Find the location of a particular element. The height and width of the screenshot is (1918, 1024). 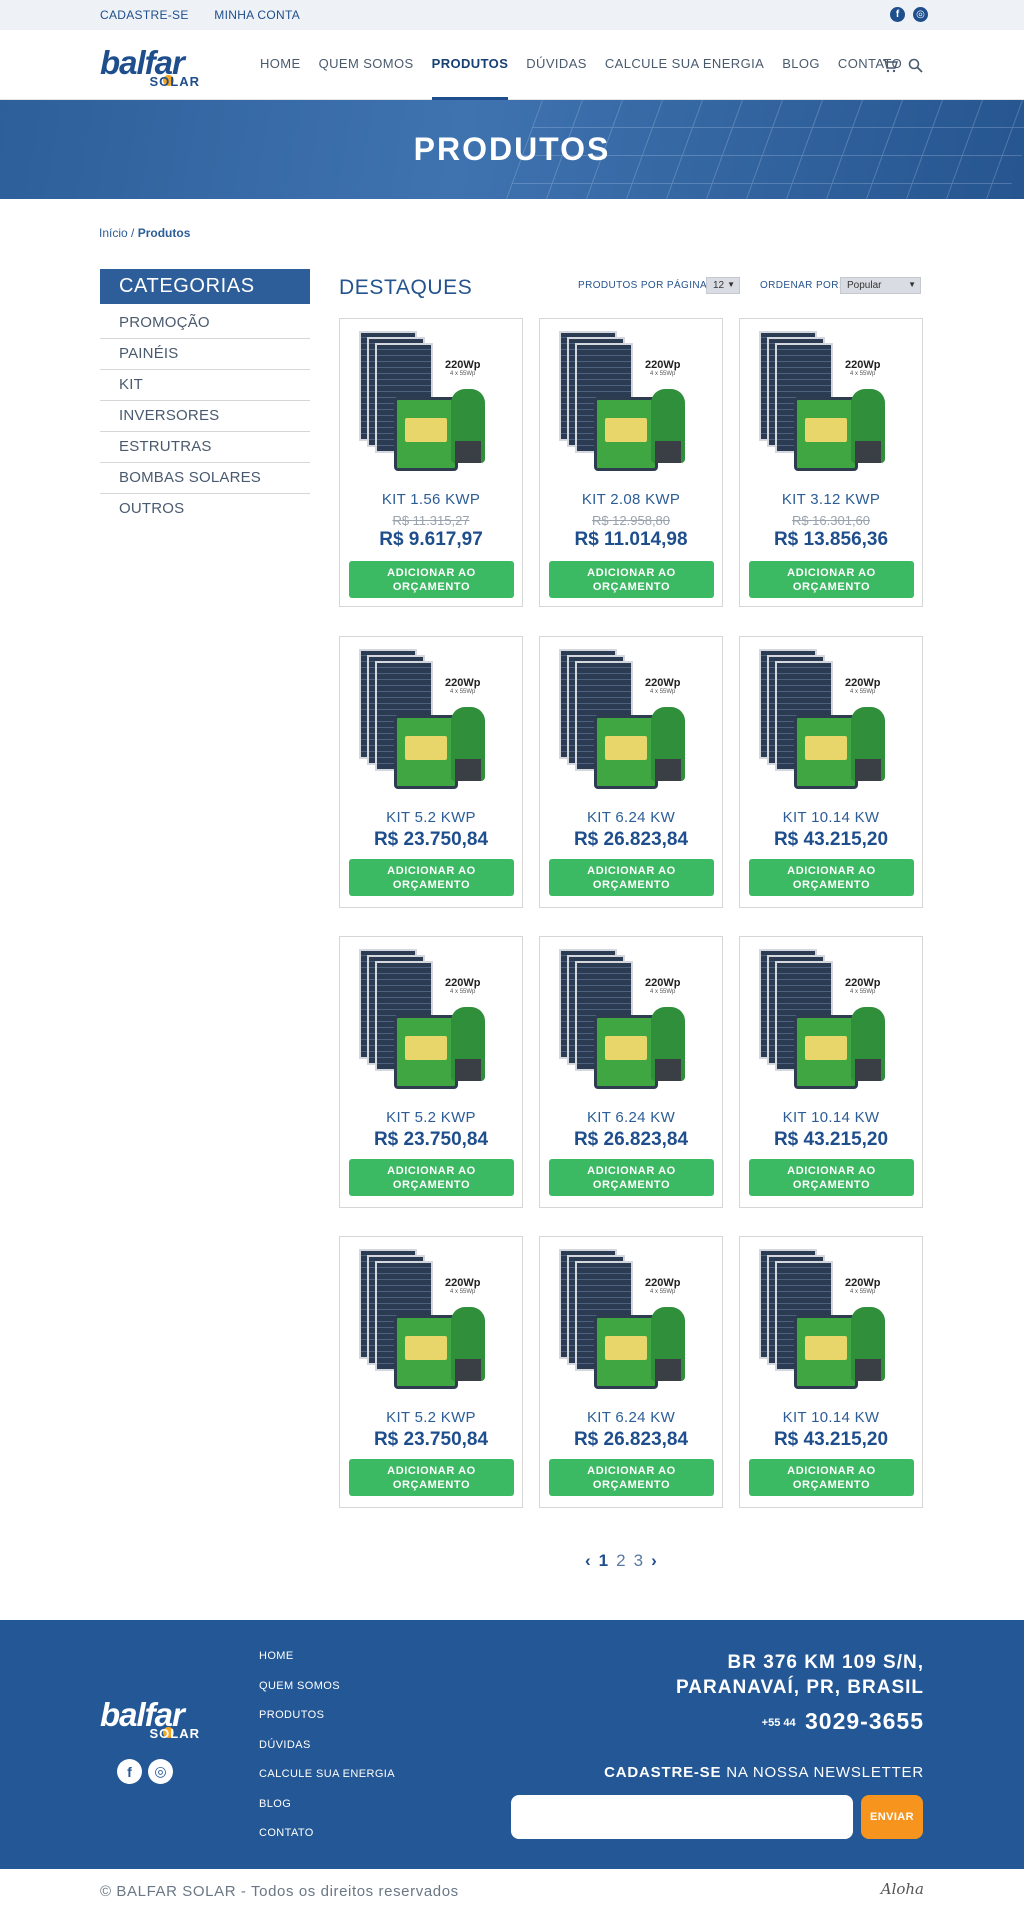

newsletter-title-bold: CADASTRE-SE is located at coordinates (663, 1772).